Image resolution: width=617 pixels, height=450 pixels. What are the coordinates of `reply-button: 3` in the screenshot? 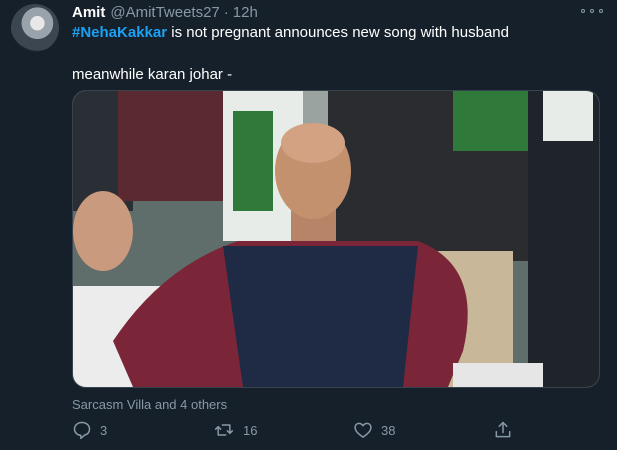 It's located at (89, 430).